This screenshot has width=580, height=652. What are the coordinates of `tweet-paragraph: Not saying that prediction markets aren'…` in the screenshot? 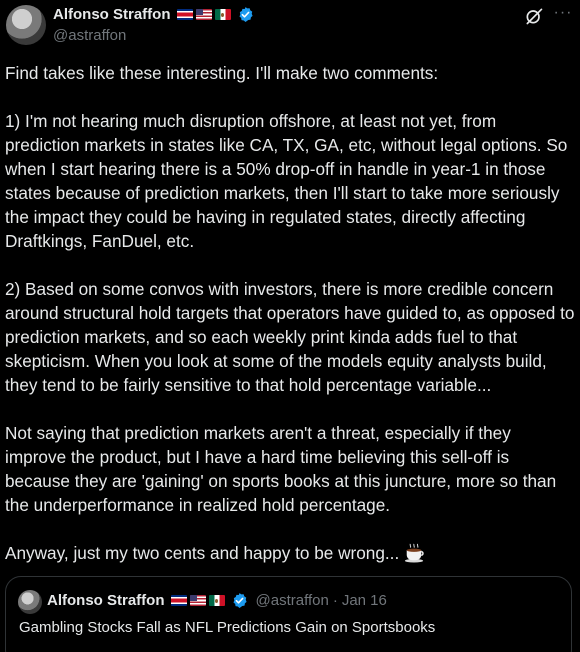 It's located at (281, 469).